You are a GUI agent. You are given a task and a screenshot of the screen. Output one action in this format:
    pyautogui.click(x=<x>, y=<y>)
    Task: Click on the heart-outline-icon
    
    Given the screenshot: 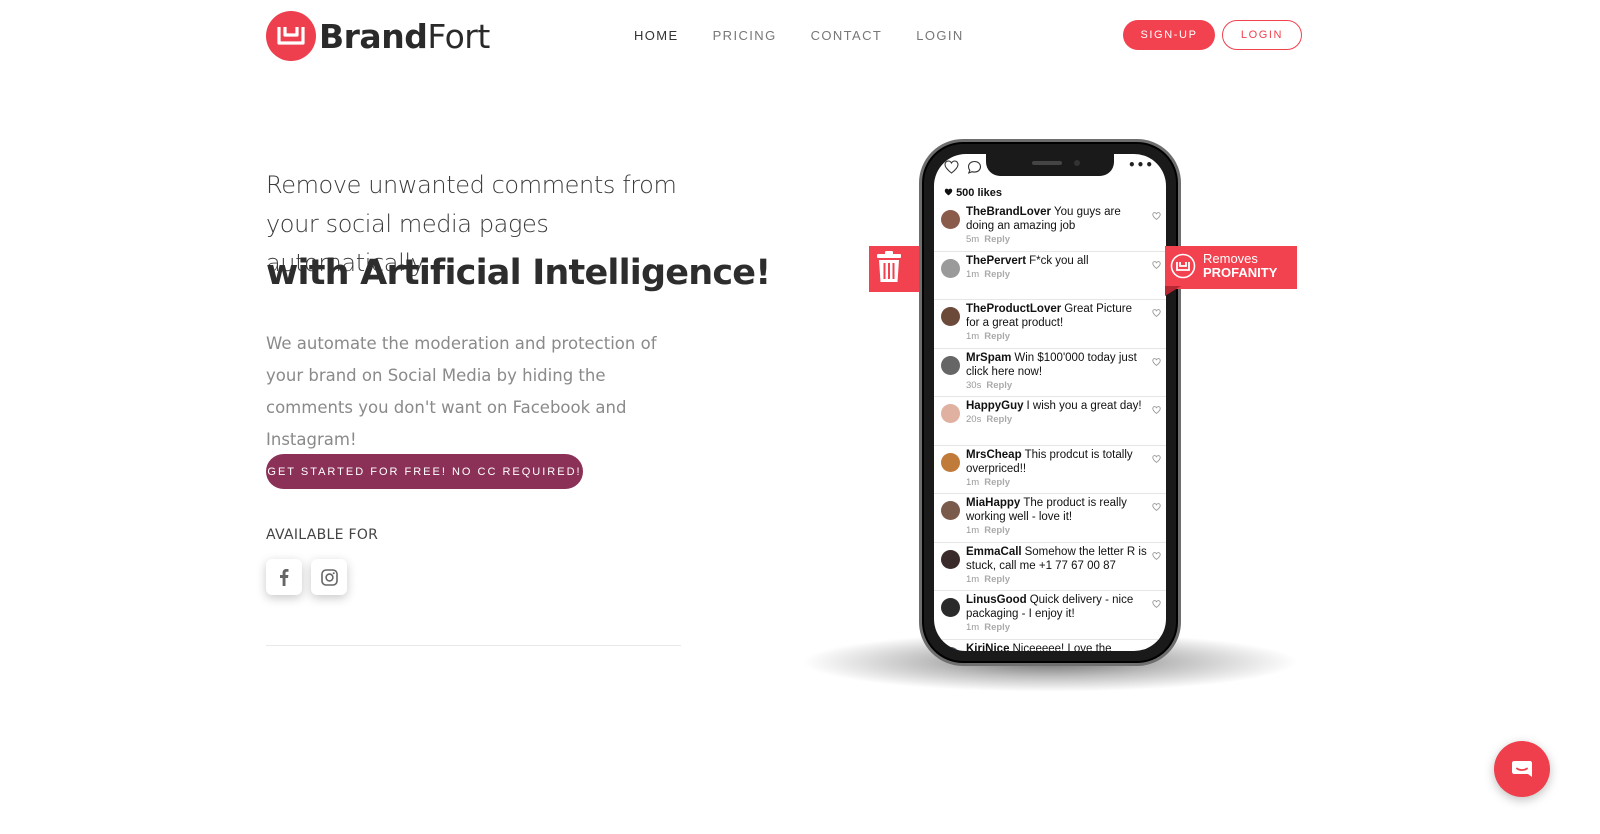 What is the action you would take?
    pyautogui.click(x=951, y=167)
    